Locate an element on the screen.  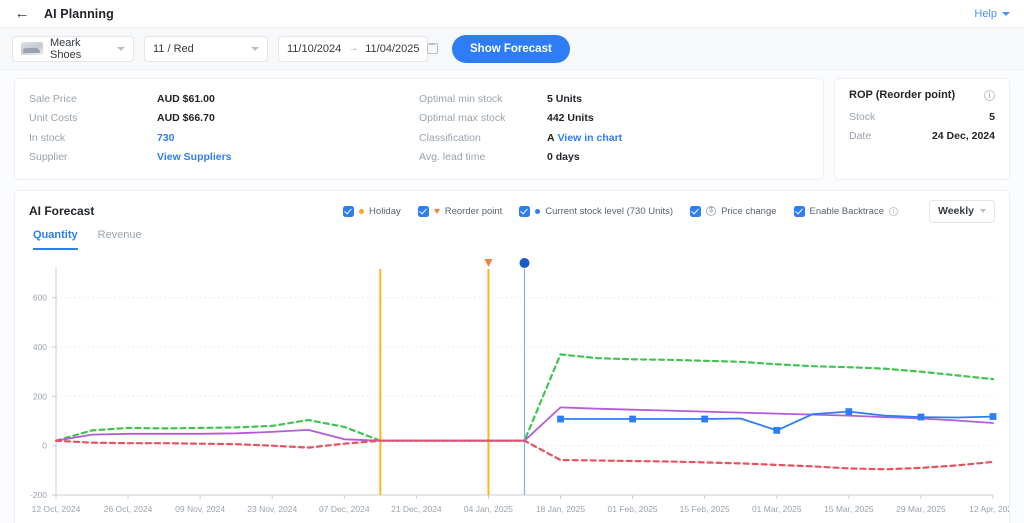
detail-label: Sale Price is located at coordinates (53, 98).